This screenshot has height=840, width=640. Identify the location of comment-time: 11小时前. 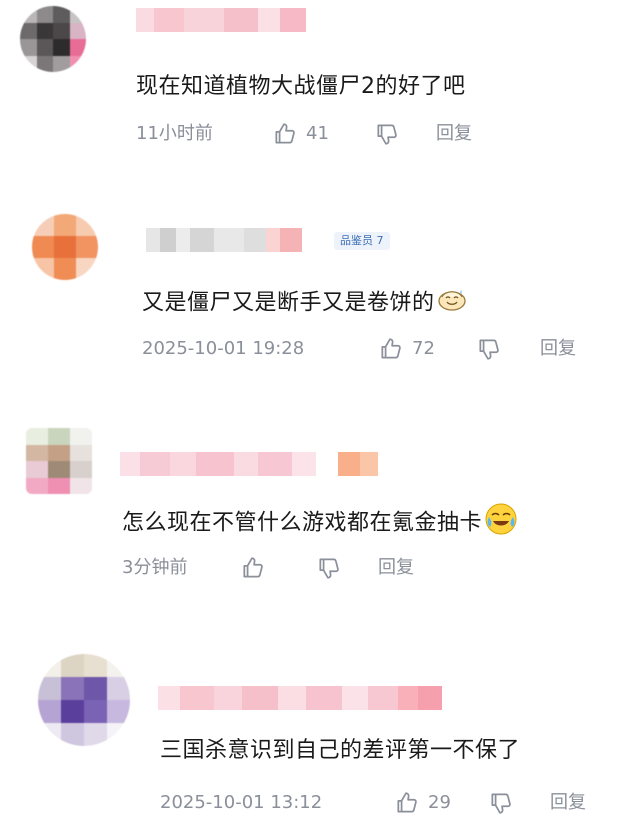
(174, 133).